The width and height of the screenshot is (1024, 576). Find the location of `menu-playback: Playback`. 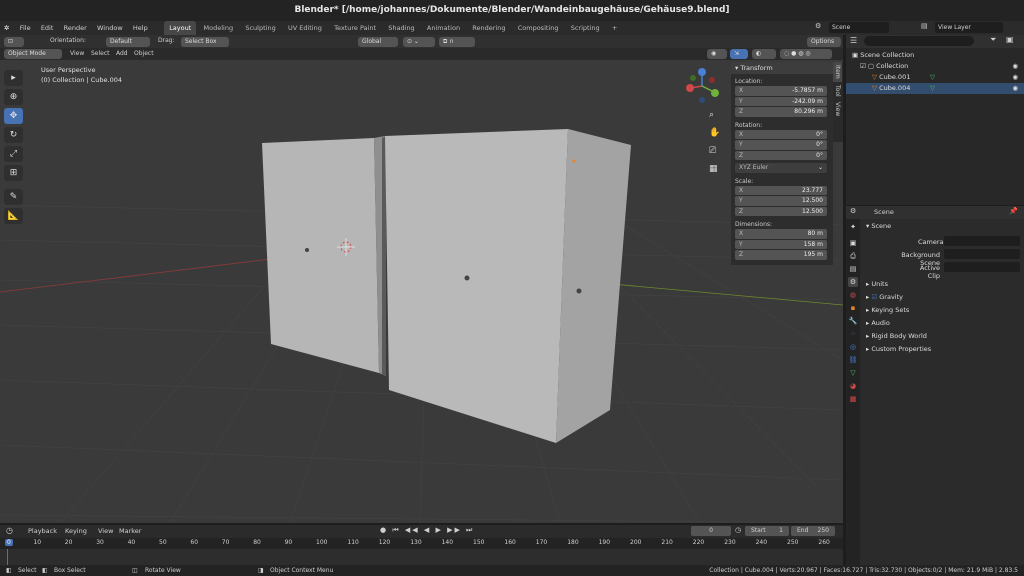

menu-playback: Playback is located at coordinates (42, 531).